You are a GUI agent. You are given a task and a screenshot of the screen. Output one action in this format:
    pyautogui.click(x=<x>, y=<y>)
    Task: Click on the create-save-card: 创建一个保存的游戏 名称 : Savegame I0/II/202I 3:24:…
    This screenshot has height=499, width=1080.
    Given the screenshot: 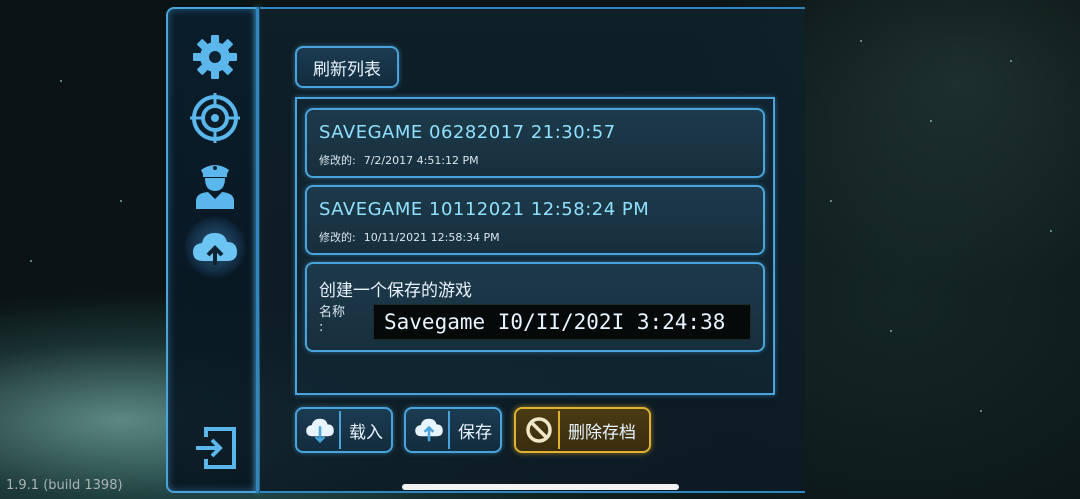 What is the action you would take?
    pyautogui.click(x=535, y=307)
    